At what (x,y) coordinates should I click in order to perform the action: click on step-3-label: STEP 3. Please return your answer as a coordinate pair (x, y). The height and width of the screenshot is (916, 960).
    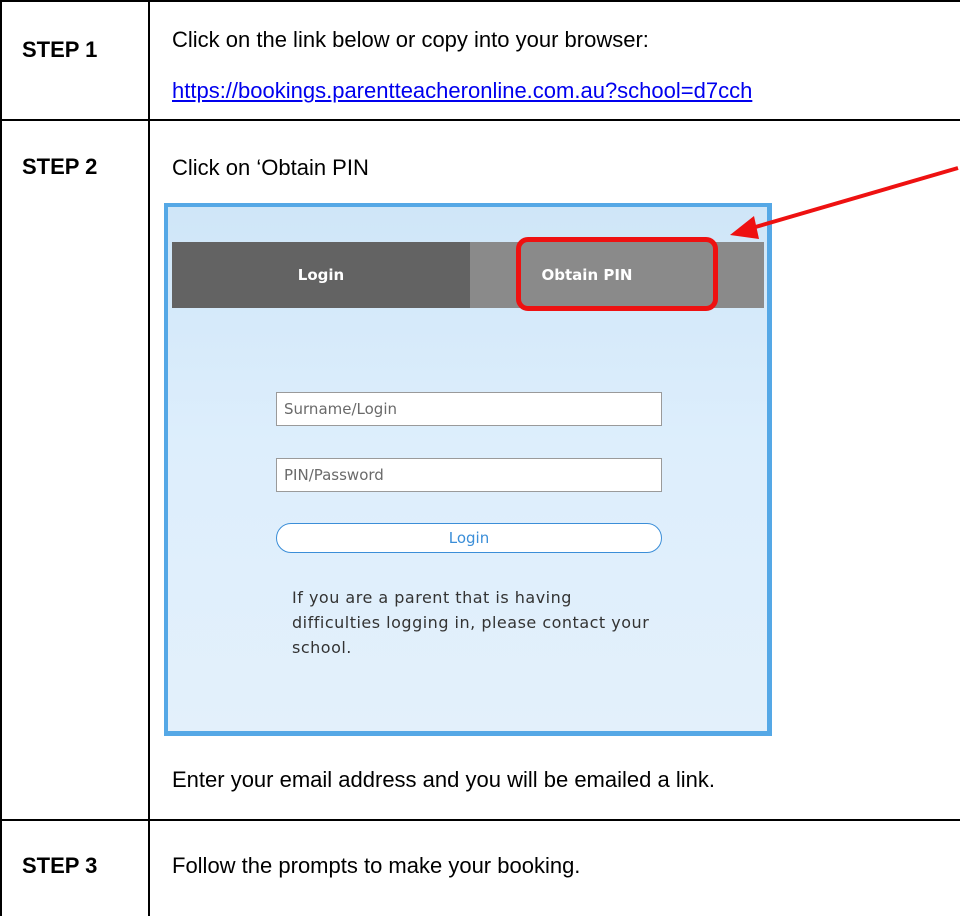
    Looking at the image, I should click on (60, 865).